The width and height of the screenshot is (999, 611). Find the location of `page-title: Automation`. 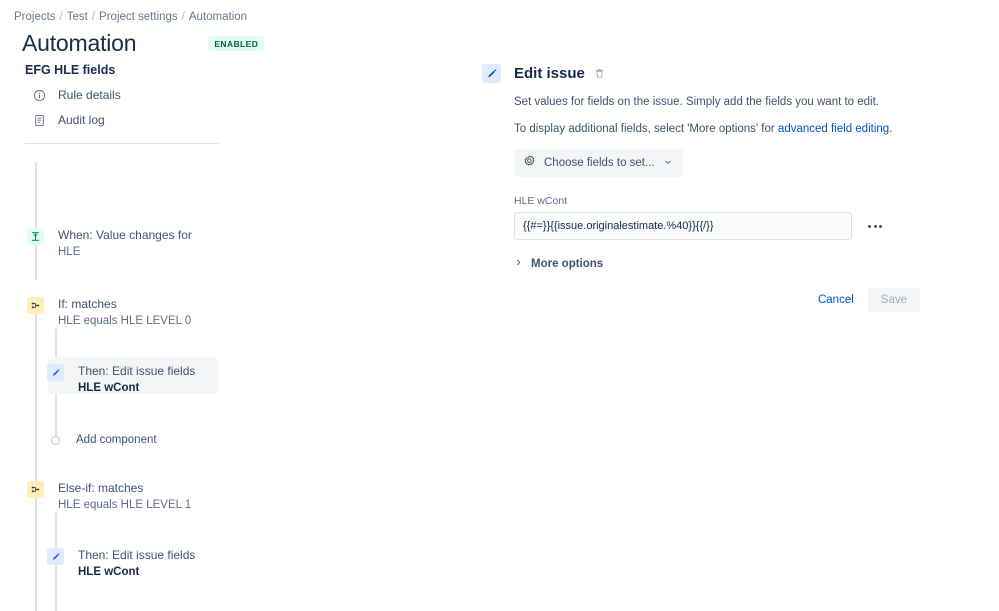

page-title: Automation is located at coordinates (79, 43).